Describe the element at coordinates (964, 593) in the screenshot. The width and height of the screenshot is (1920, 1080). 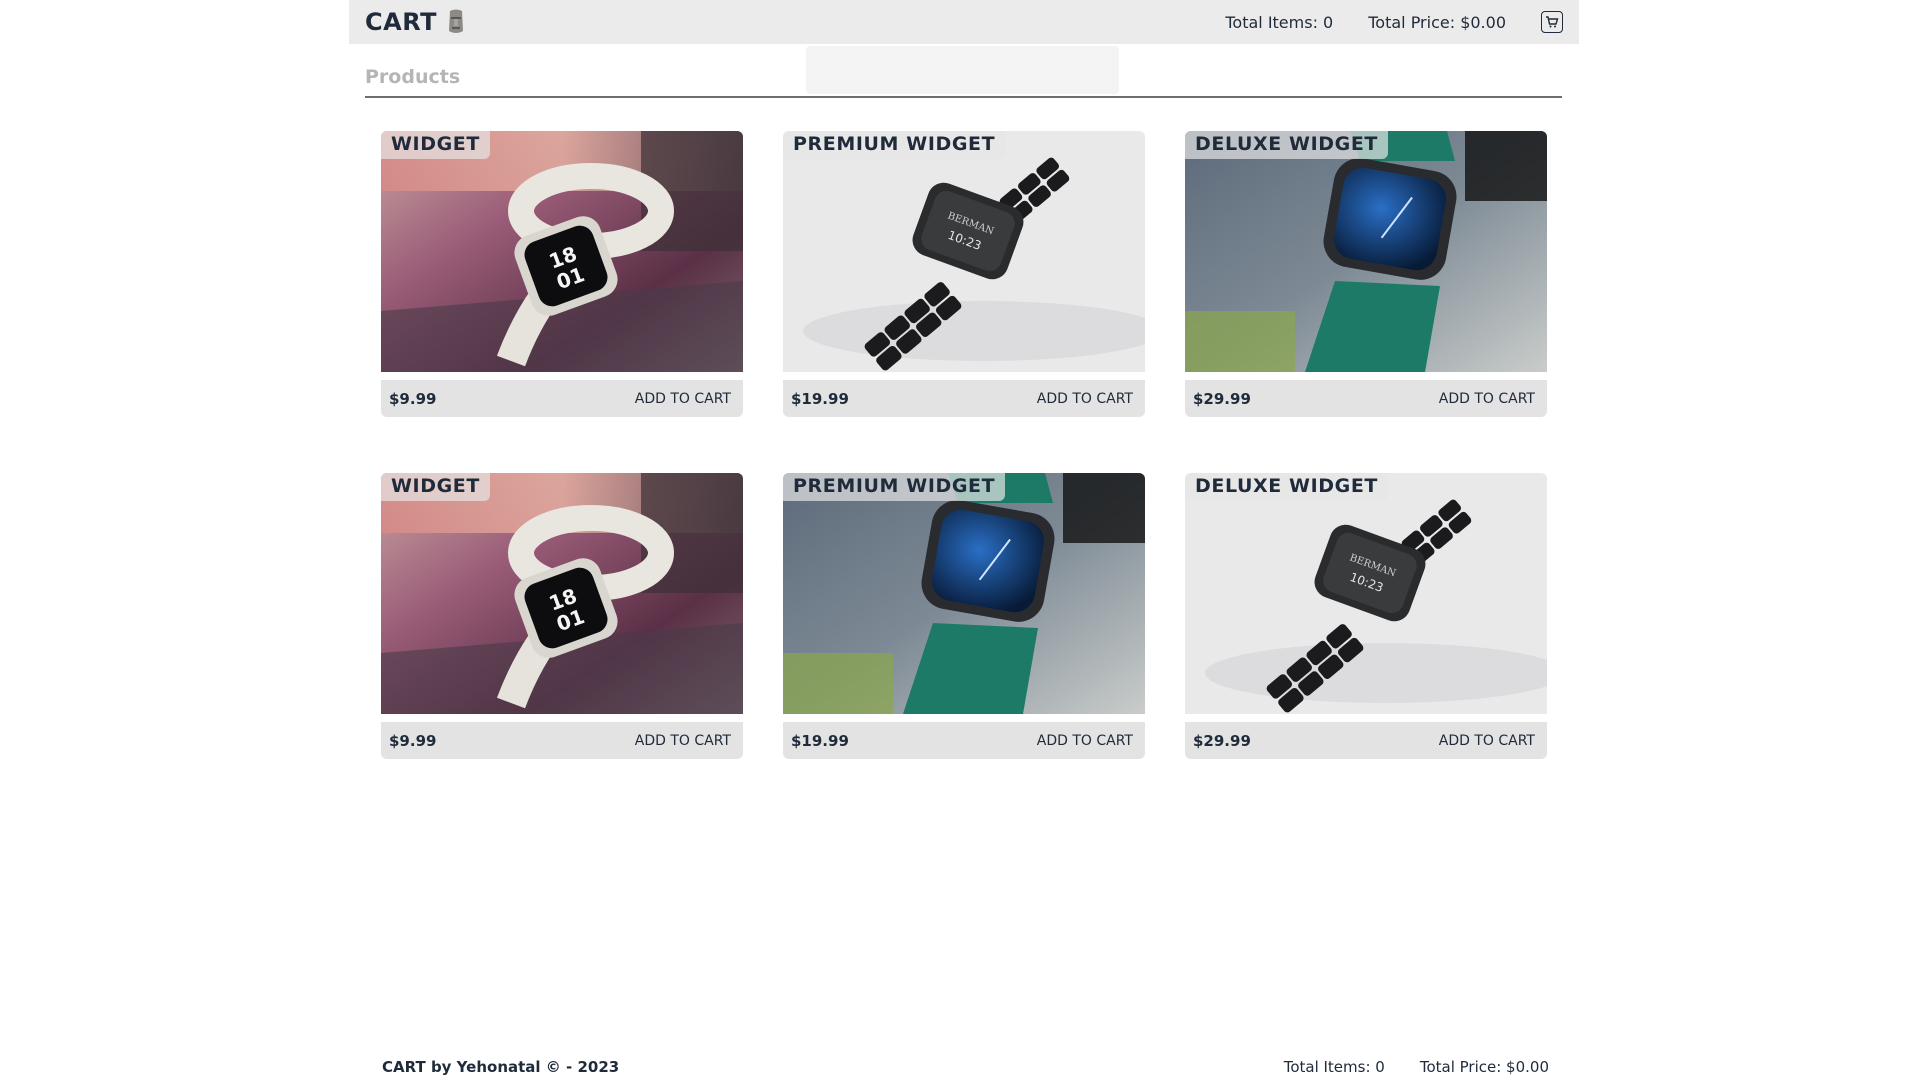
I see `product-image: PREMIUM WIDGET` at that location.